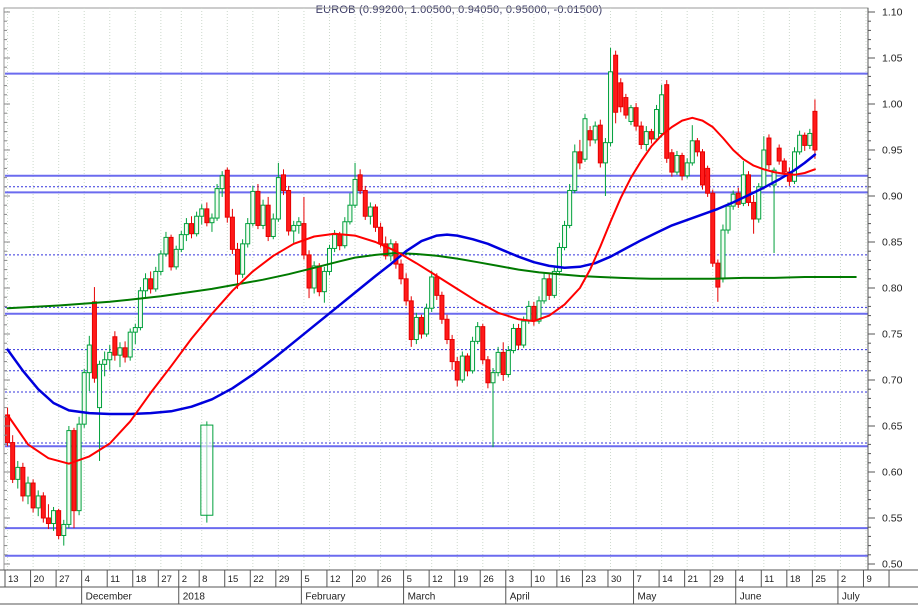  I want to click on x-tick-label: 30, so click(616, 579).